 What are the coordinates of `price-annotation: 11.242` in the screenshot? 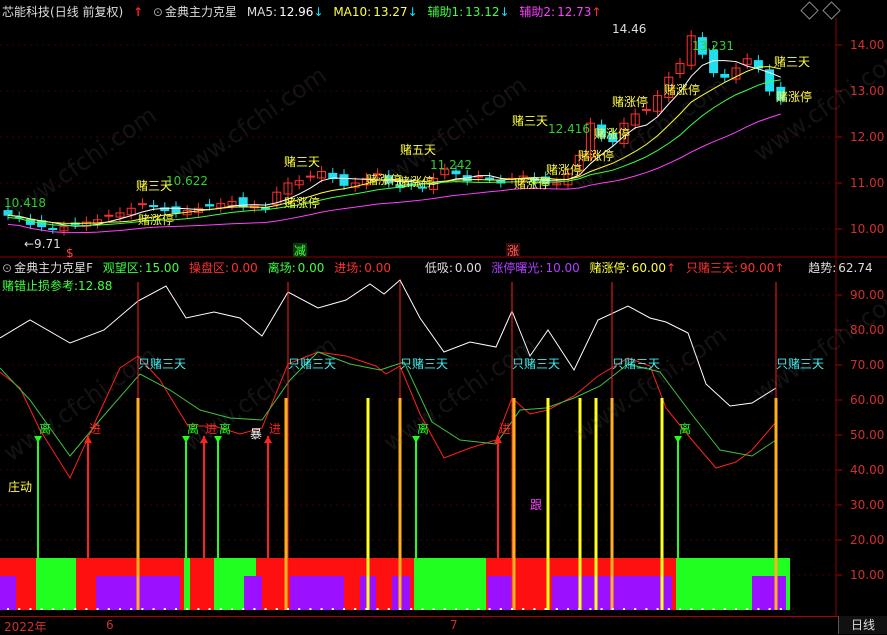 It's located at (451, 165).